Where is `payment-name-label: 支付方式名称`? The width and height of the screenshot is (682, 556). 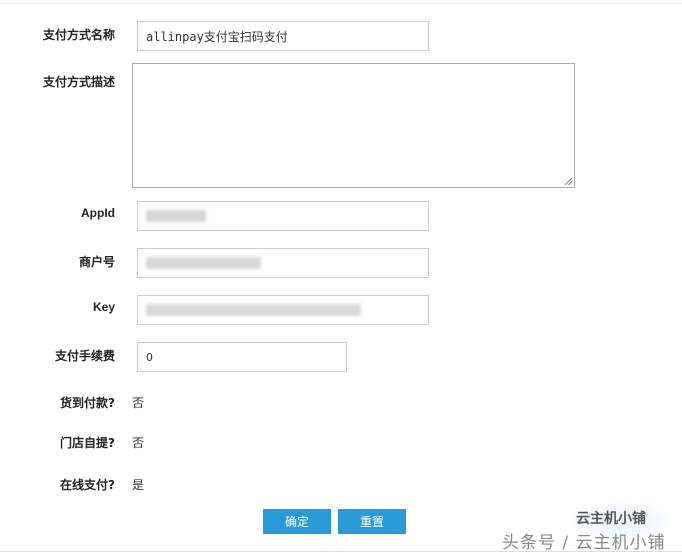 payment-name-label: 支付方式名称 is located at coordinates (78, 35).